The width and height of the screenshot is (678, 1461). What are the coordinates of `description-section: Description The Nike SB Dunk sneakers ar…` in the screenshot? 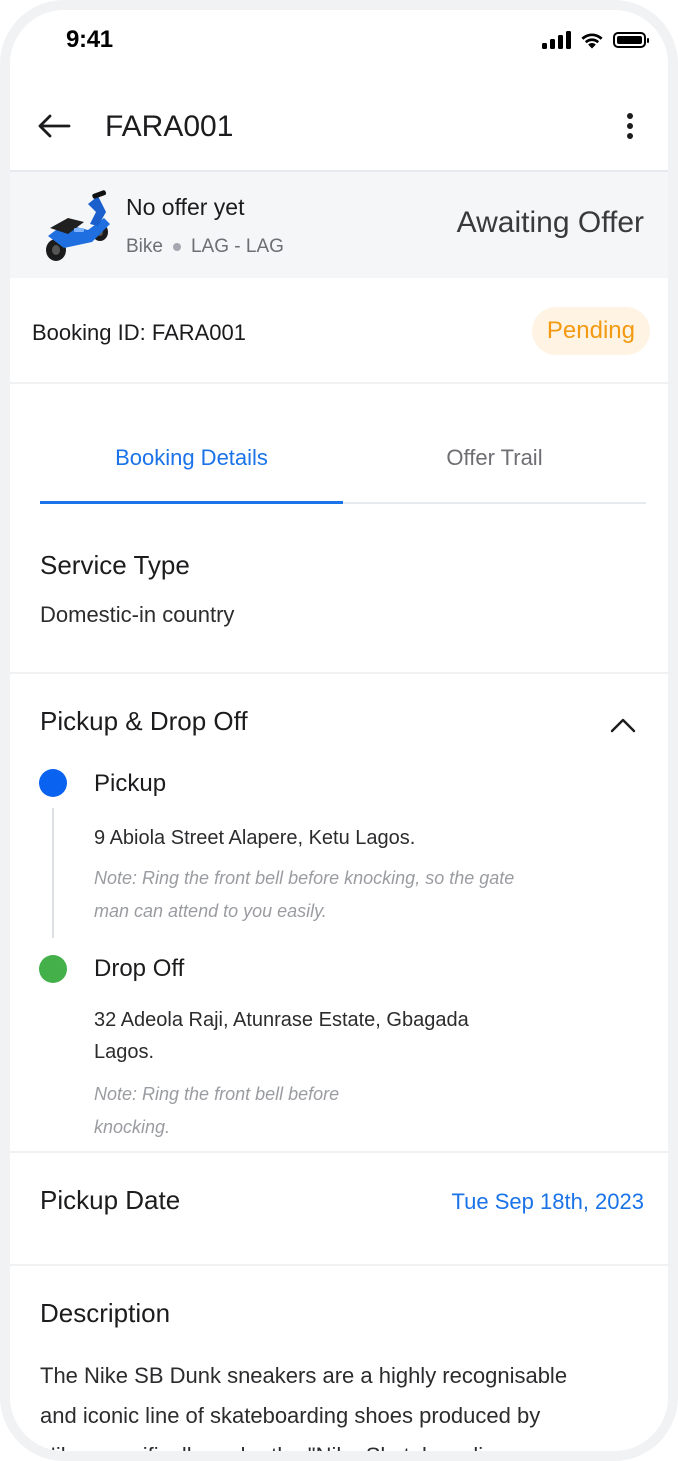 It's located at (339, 1358).